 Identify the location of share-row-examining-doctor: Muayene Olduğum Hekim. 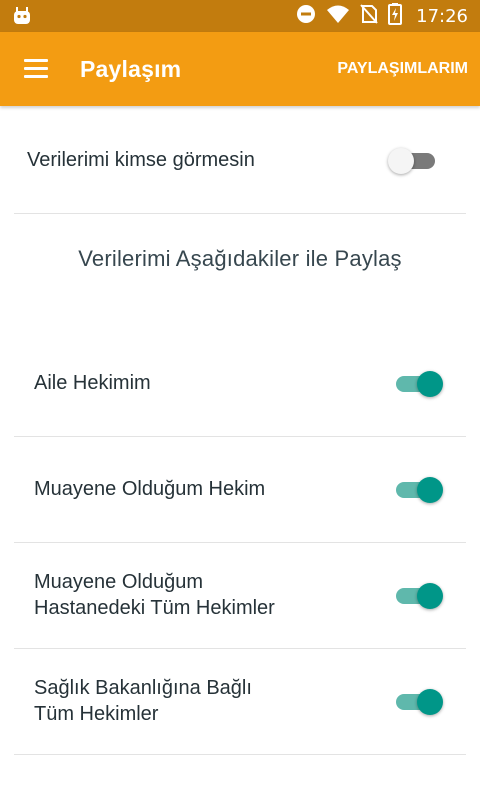
(240, 489).